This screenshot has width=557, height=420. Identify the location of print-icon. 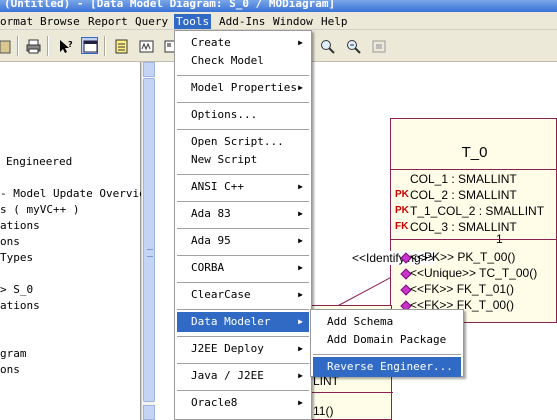
(32, 45).